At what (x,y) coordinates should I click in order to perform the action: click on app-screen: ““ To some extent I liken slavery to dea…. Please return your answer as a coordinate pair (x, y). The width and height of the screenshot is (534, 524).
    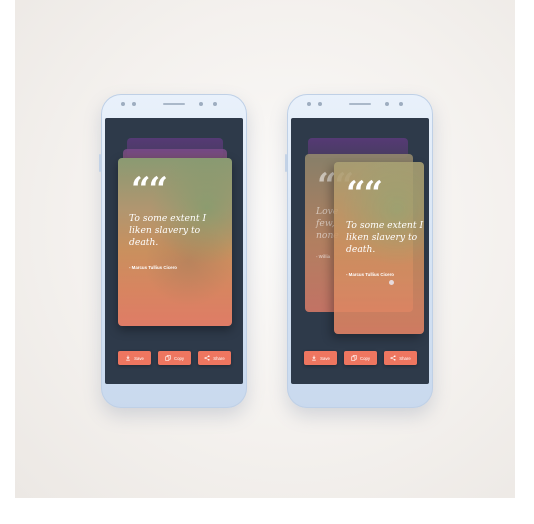
    Looking at the image, I should click on (174, 251).